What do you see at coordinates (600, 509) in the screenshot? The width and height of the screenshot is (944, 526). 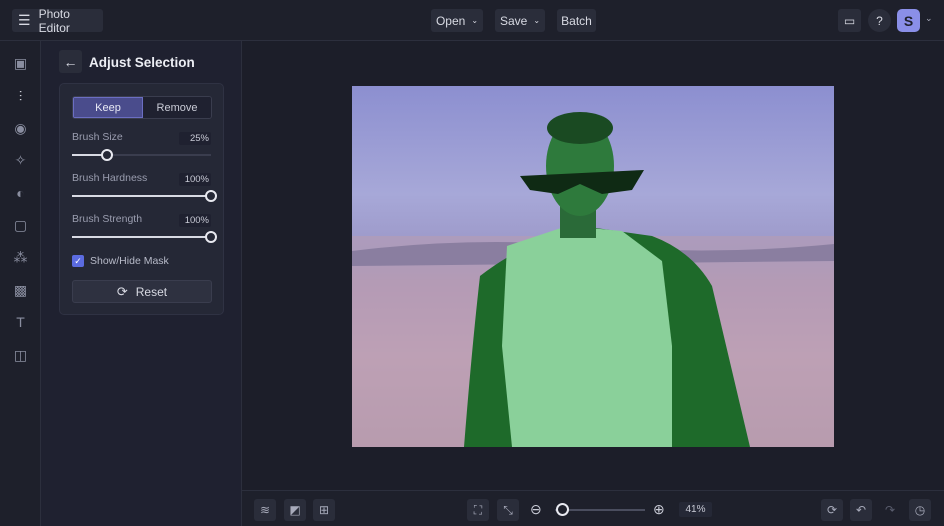 I see `zoom-slider` at bounding box center [600, 509].